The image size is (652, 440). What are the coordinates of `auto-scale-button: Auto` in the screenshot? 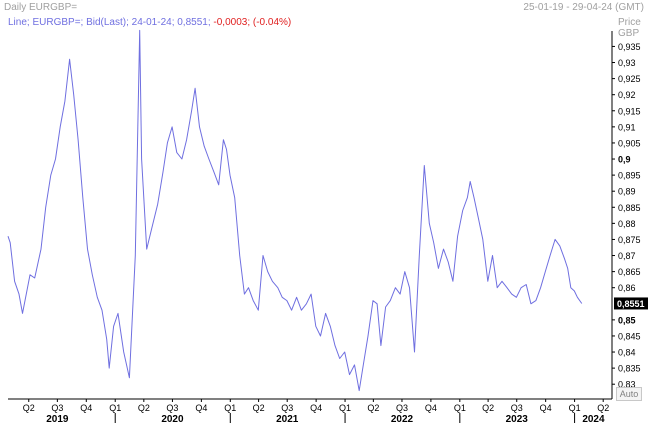 It's located at (629, 394).